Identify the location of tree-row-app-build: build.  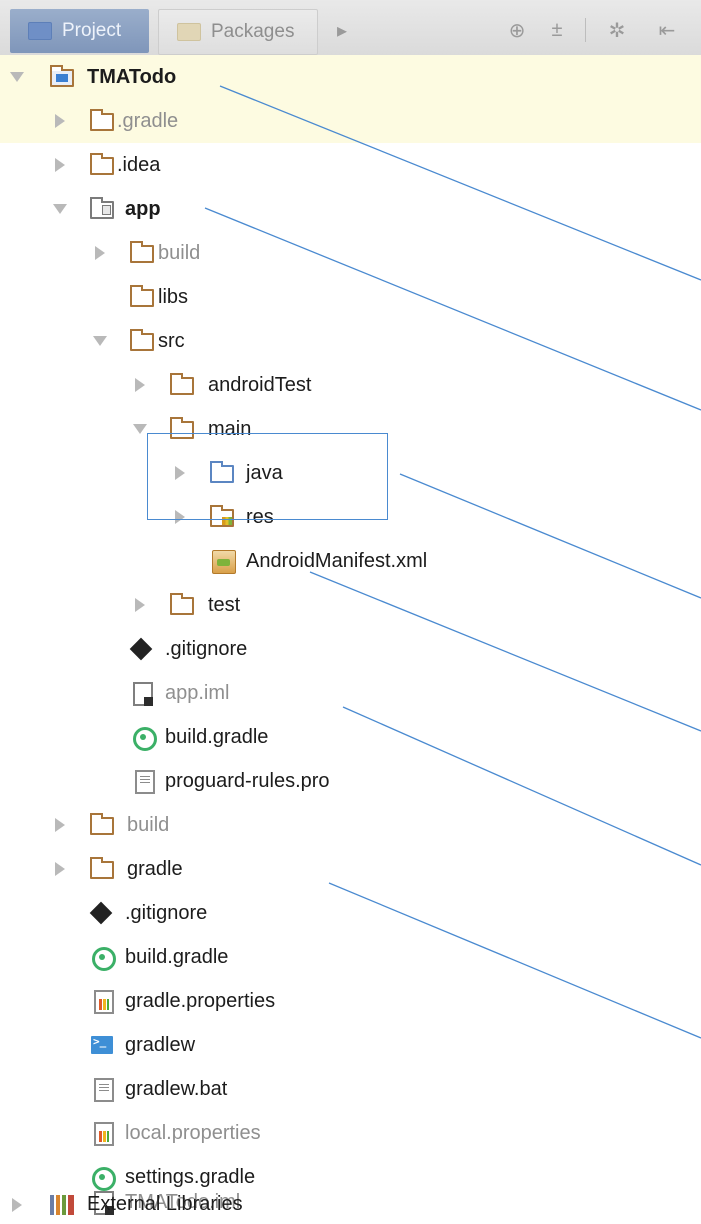
(350, 253).